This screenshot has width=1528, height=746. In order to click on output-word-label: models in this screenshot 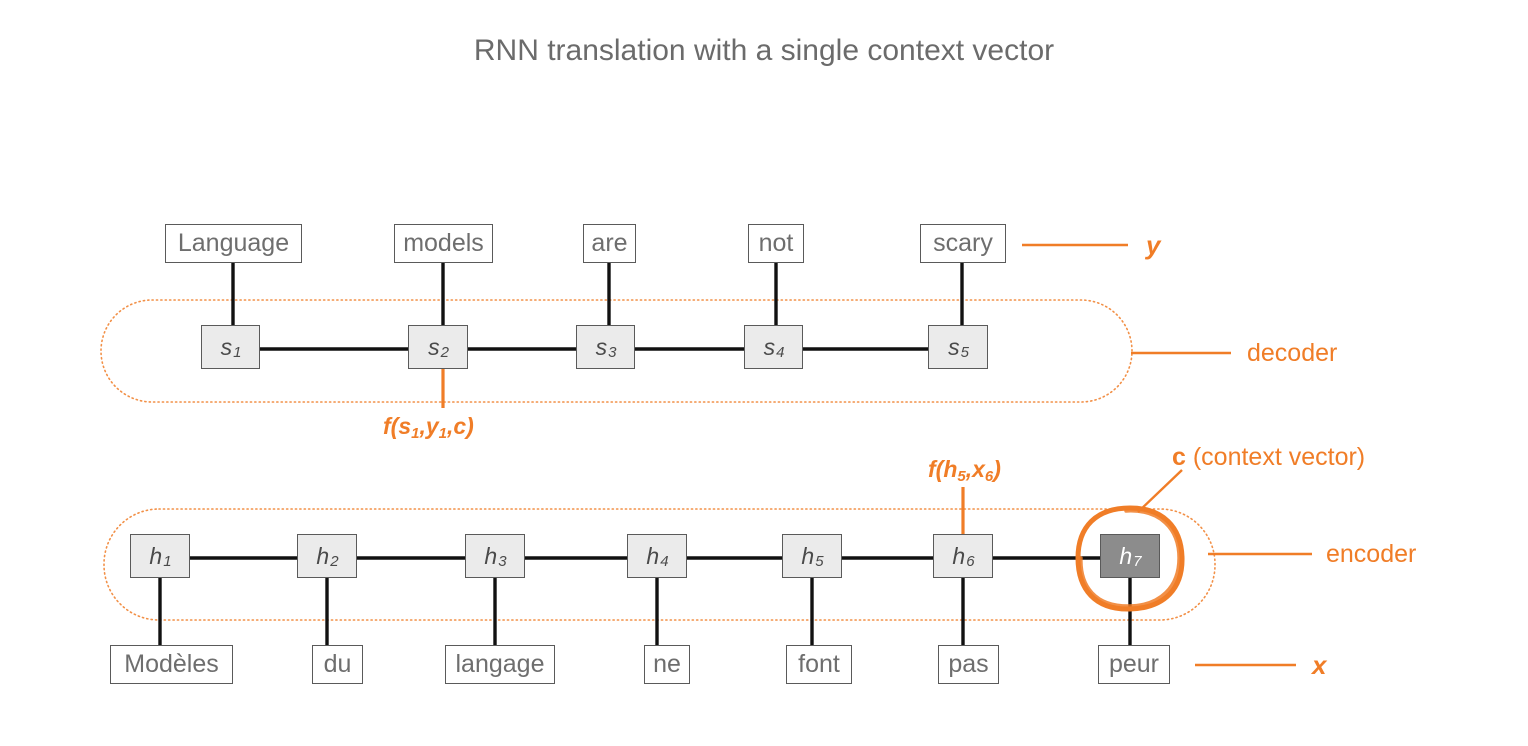, I will do `click(443, 243)`.